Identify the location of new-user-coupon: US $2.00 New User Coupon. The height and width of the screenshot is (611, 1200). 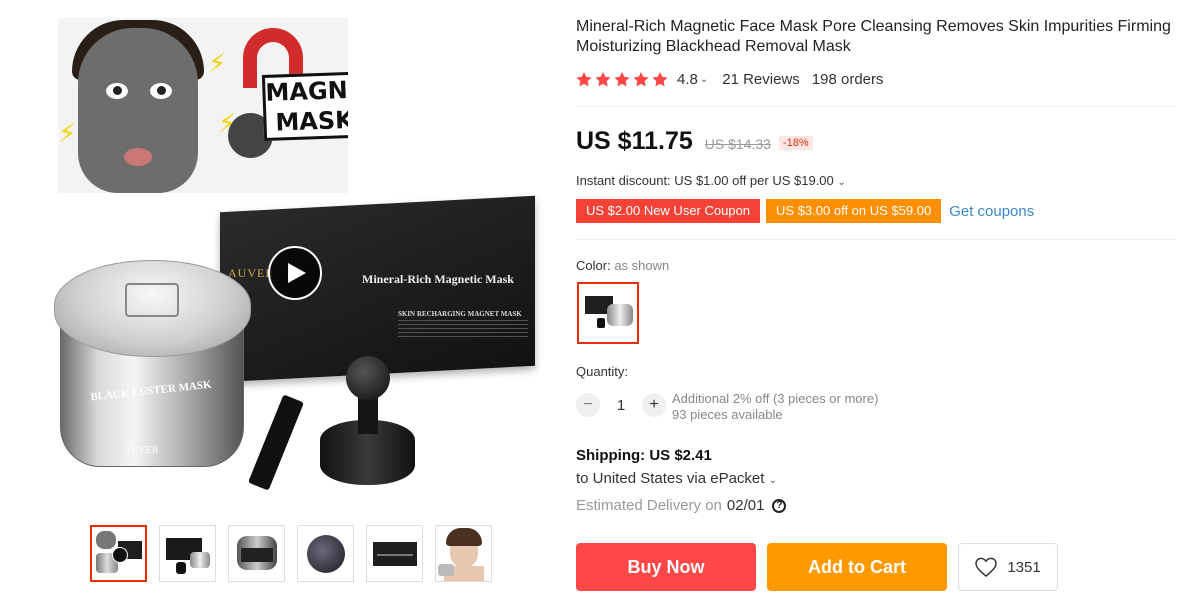
(668, 211).